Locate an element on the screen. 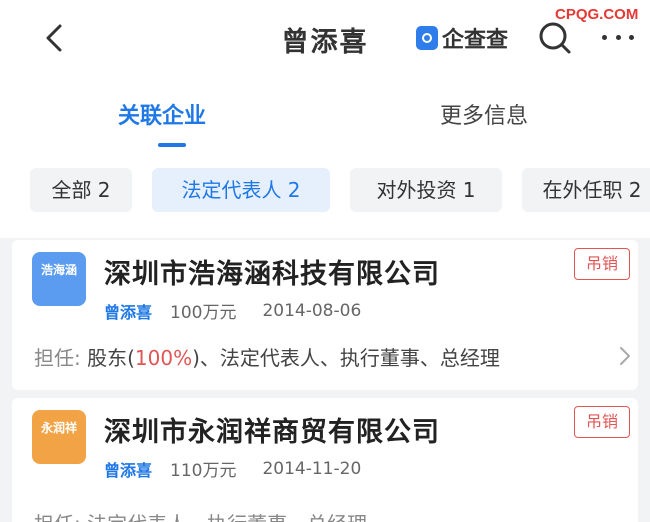  tab-more-info: 更多信息 is located at coordinates (484, 114).